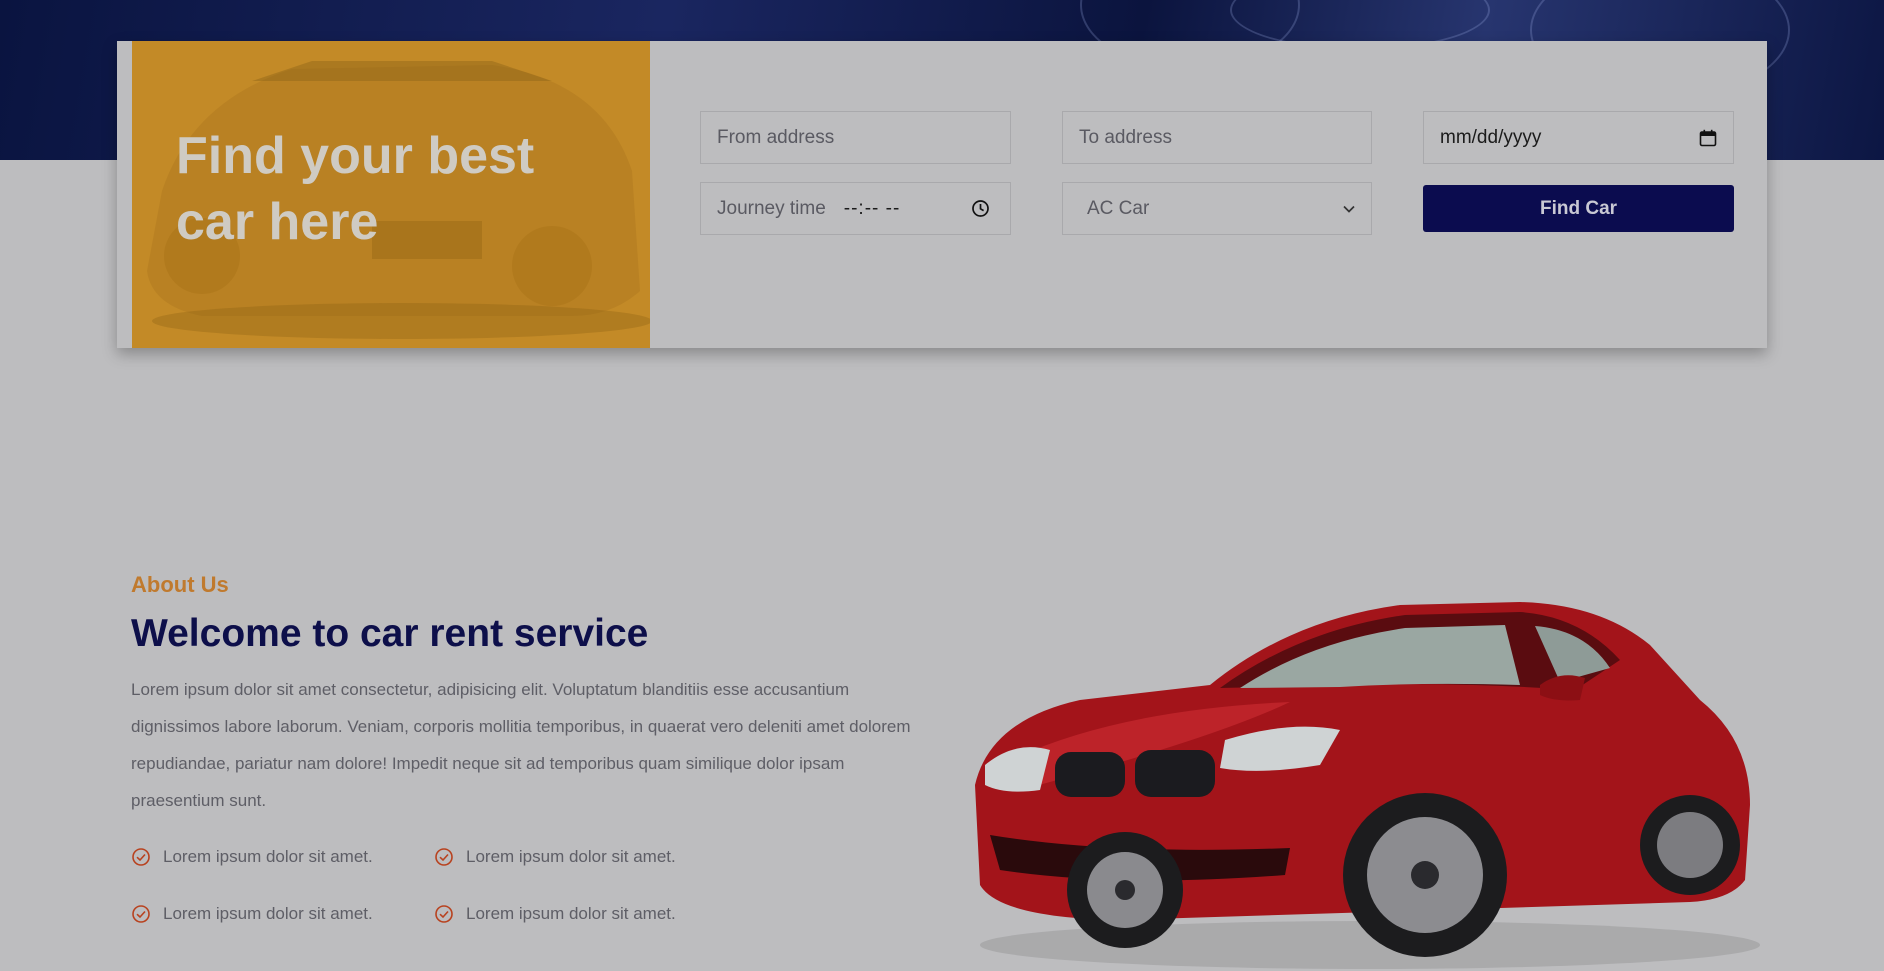 The width and height of the screenshot is (1884, 971). What do you see at coordinates (1578, 137) in the screenshot?
I see `journey-date-field: mm/dd/yyyy` at bounding box center [1578, 137].